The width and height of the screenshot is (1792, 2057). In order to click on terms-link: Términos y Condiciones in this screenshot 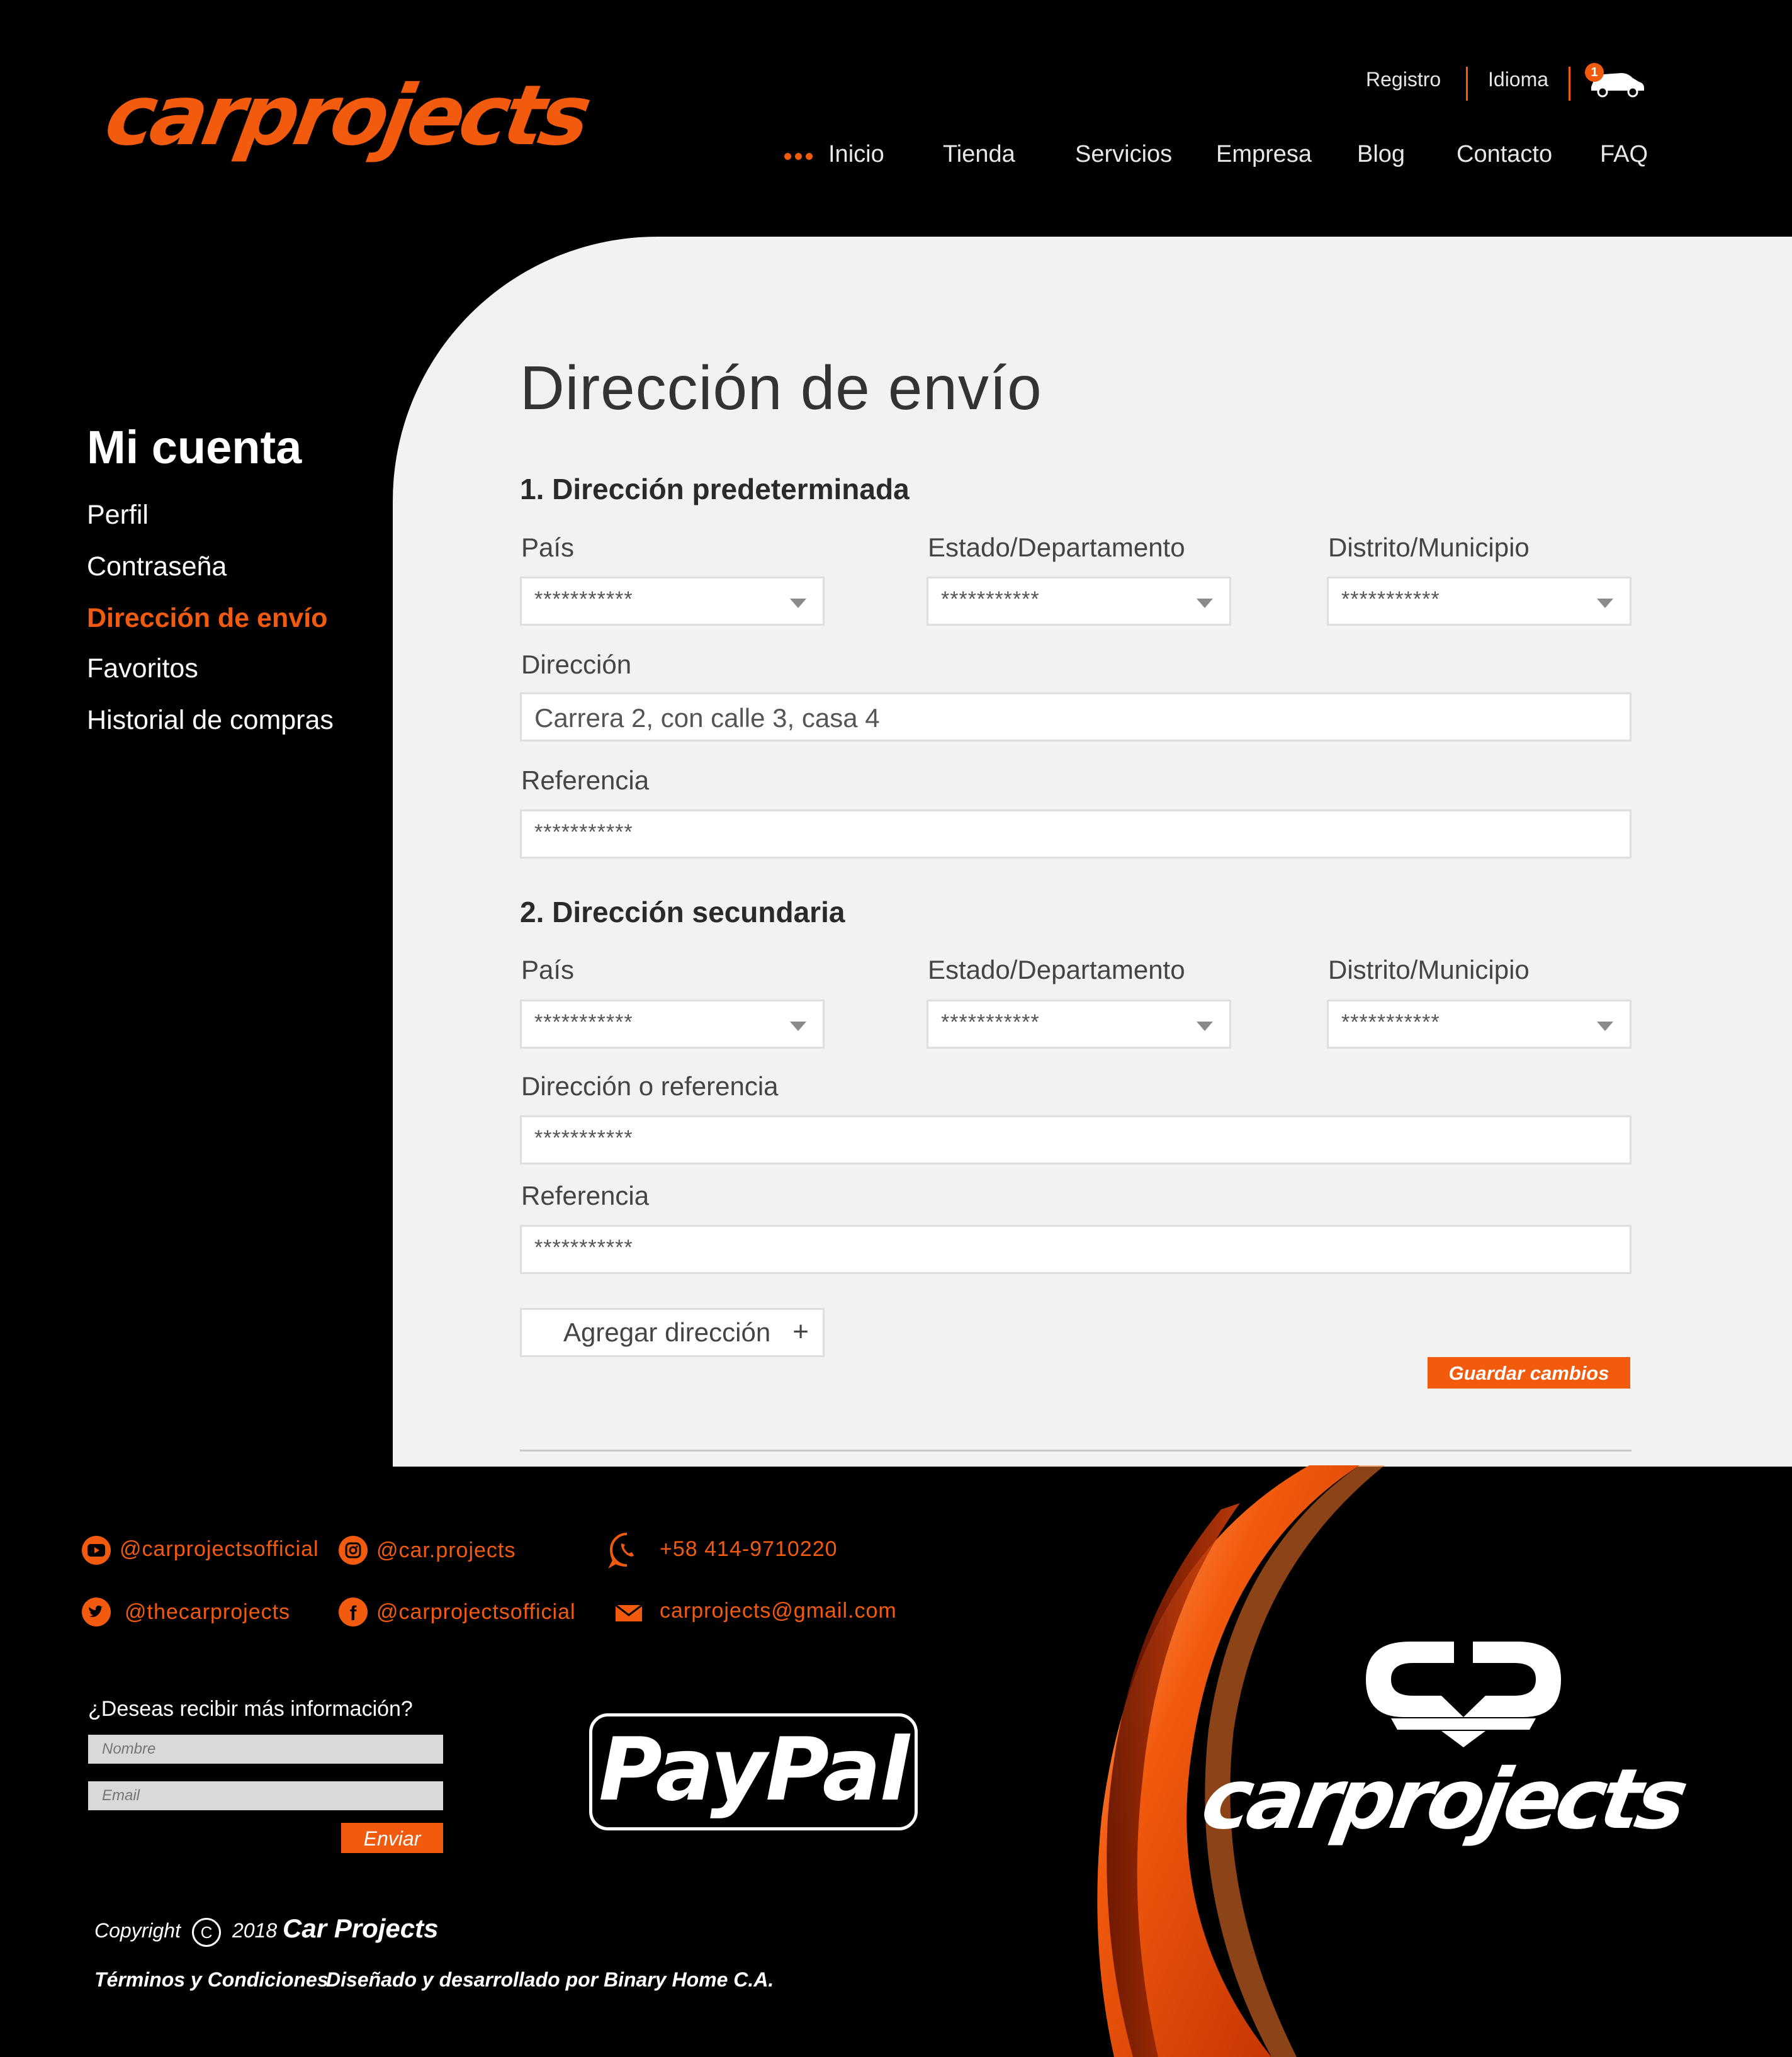, I will do `click(211, 1980)`.